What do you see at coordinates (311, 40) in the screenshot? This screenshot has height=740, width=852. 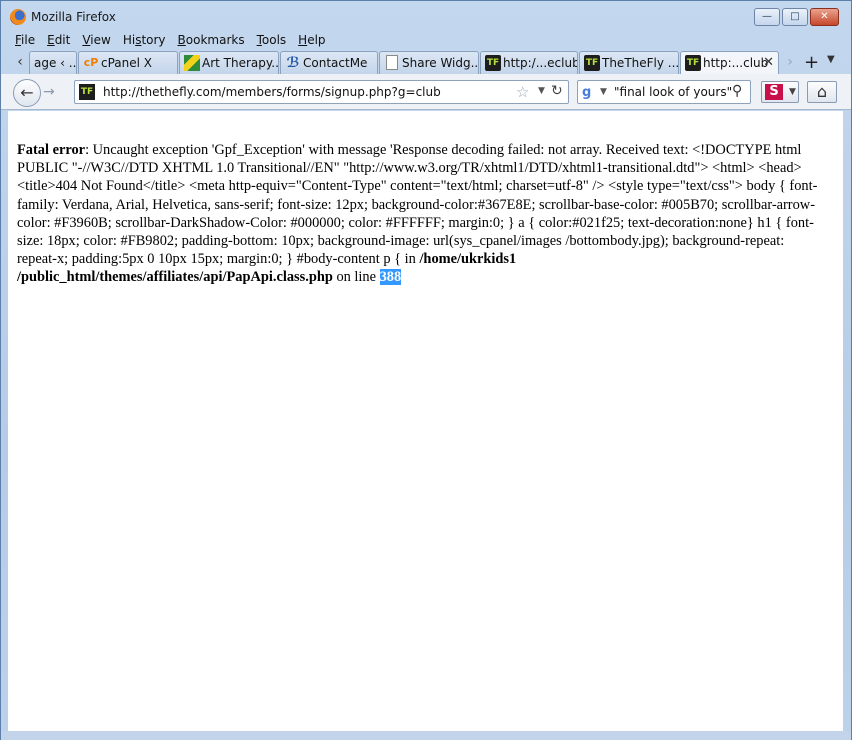 I see `menu-help: Help` at bounding box center [311, 40].